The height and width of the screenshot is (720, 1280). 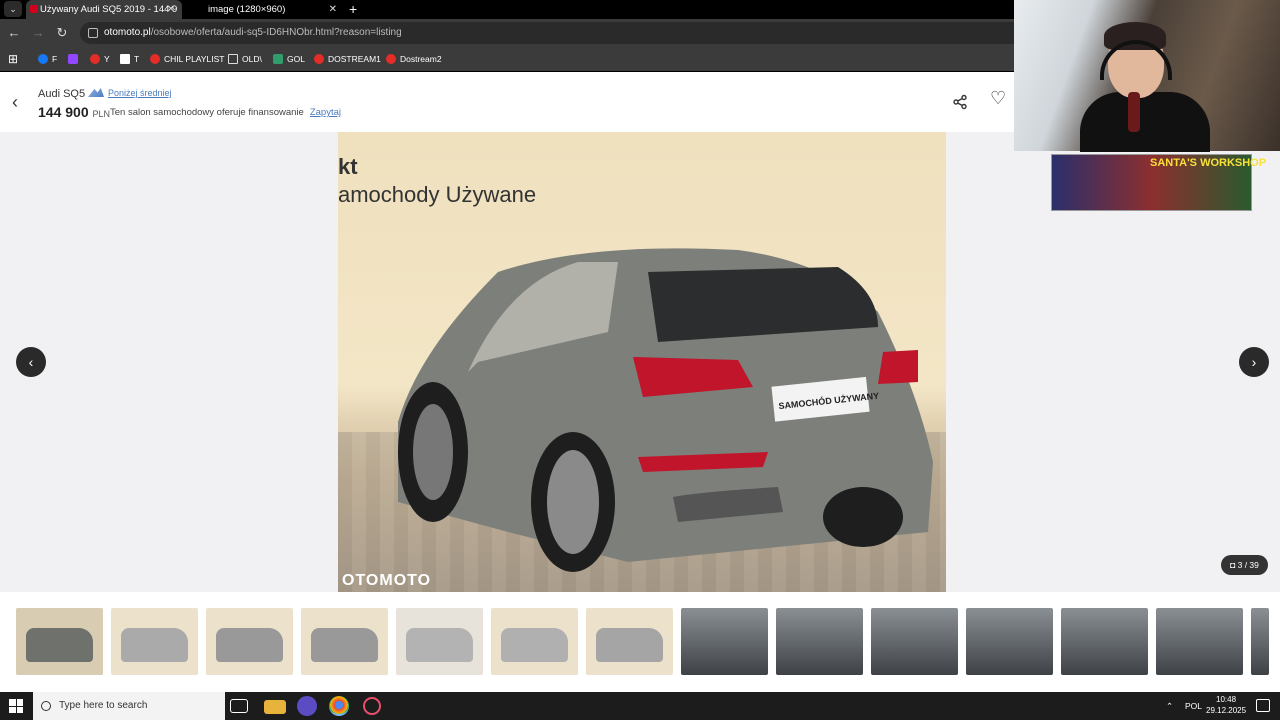 I want to click on tab-otomoto: Używany Audi SQ5 2019 - 144 9 ✕, so click(x=104, y=9).